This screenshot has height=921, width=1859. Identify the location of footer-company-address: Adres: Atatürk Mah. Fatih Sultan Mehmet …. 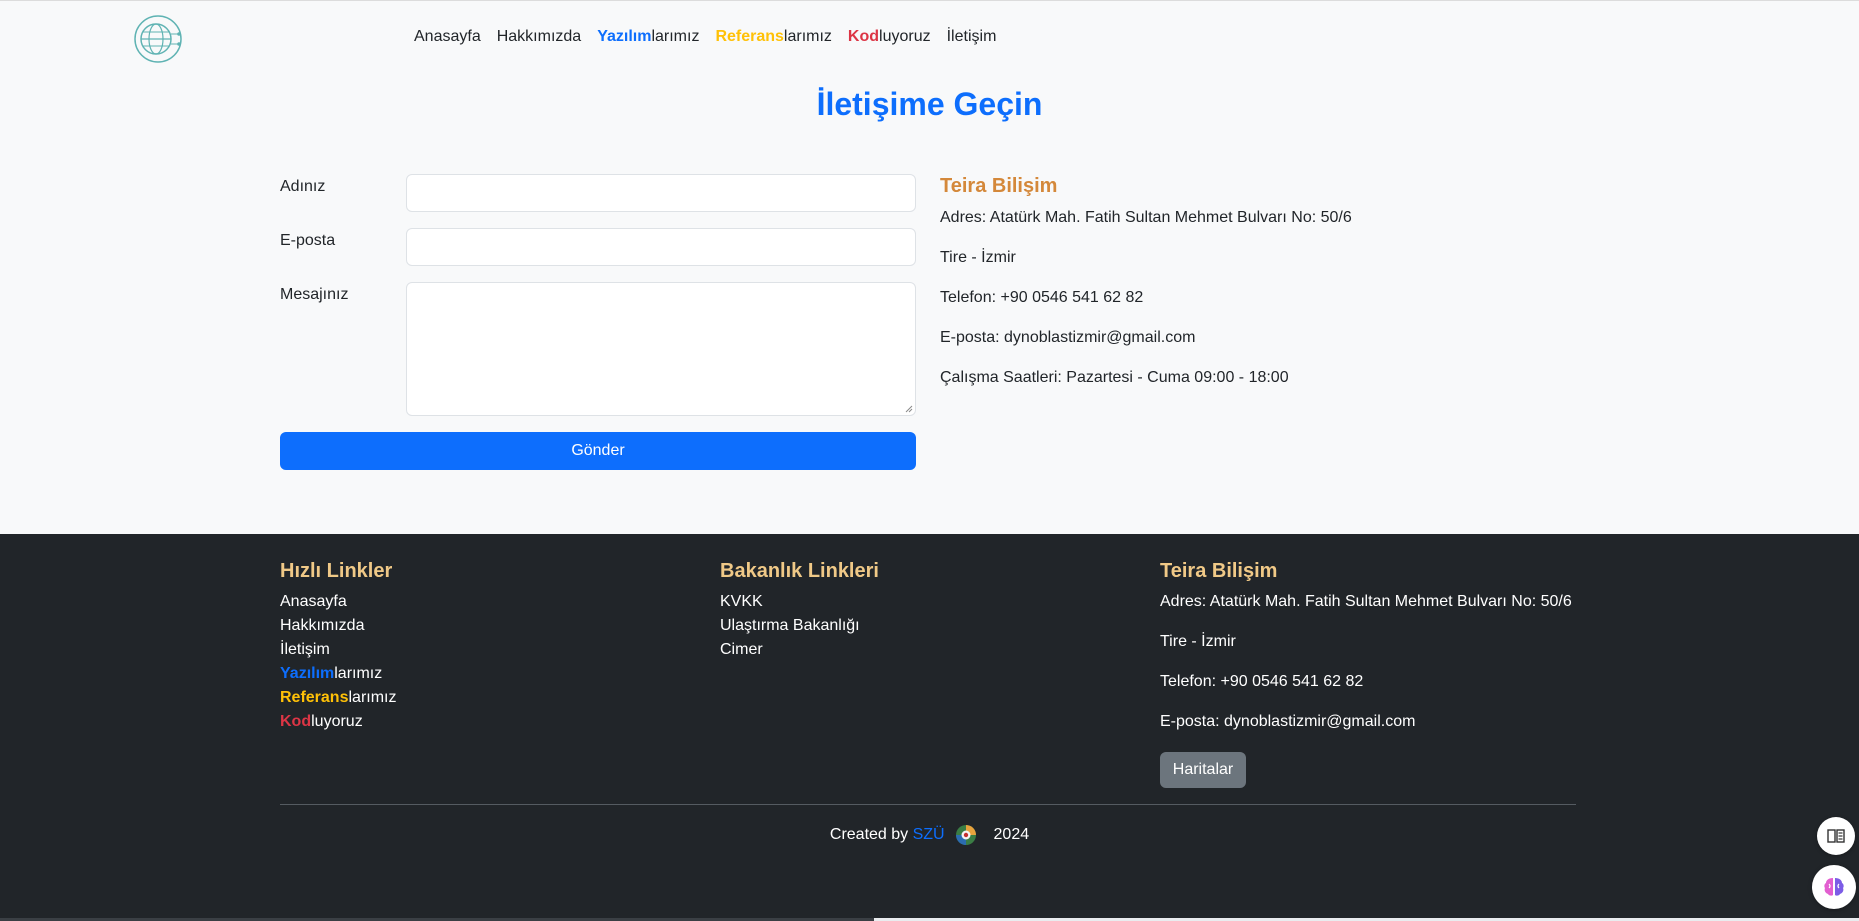
(1366, 601).